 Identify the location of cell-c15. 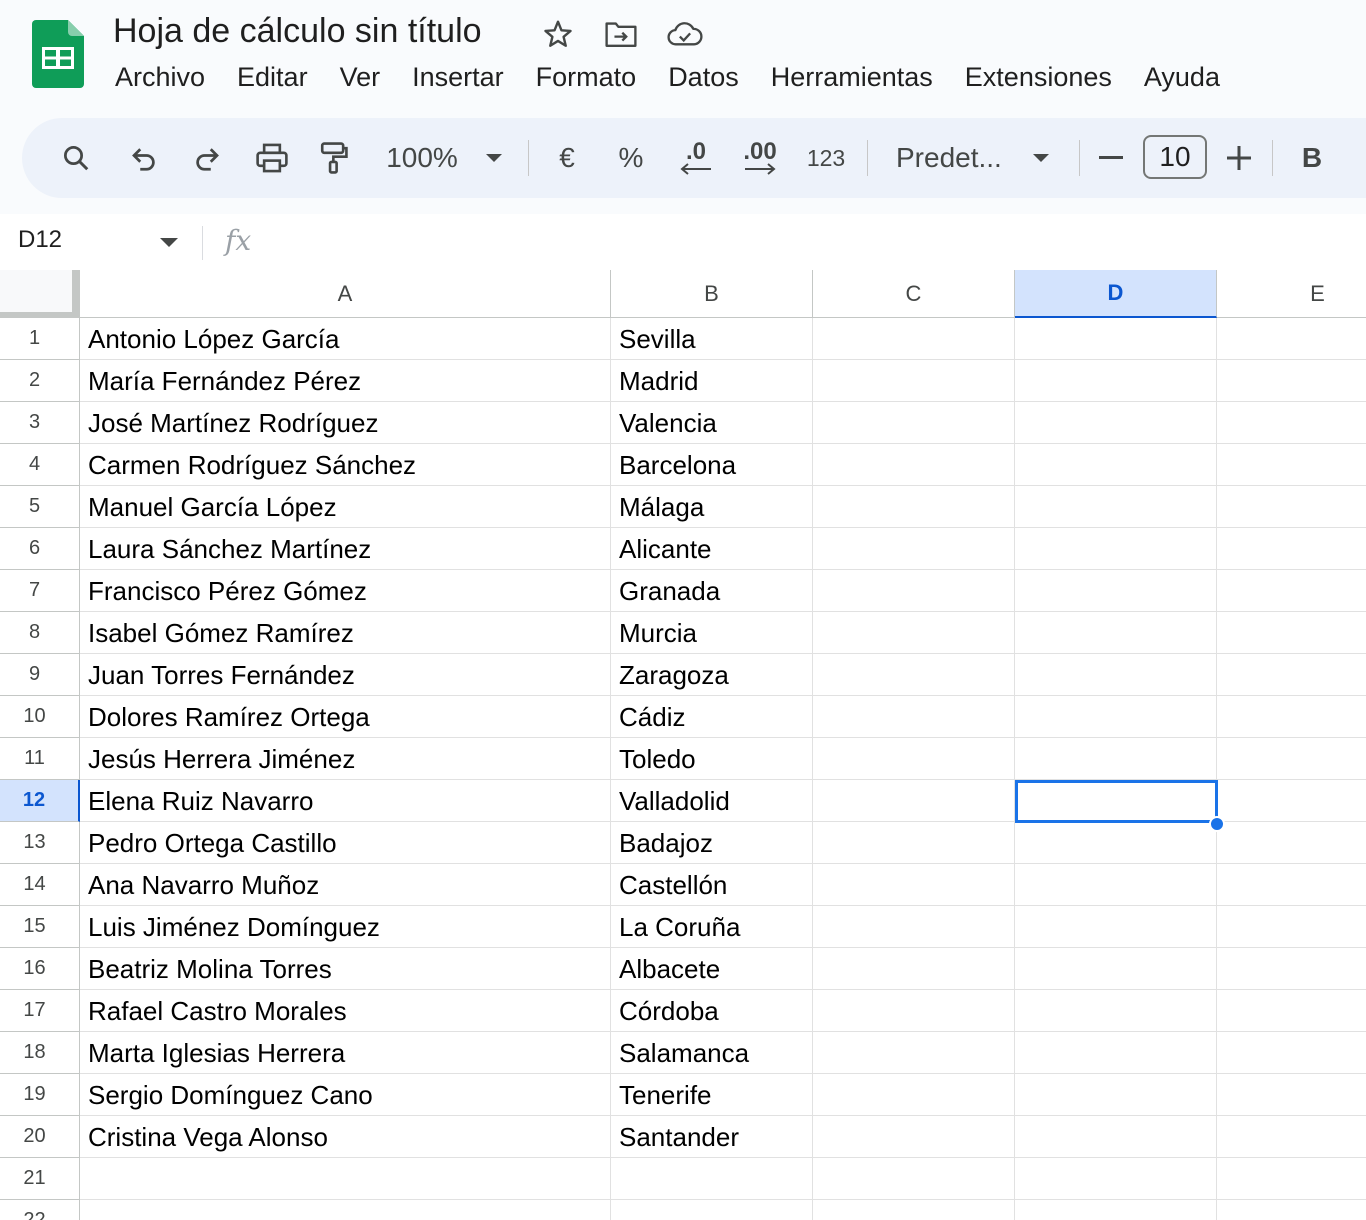
(914, 927).